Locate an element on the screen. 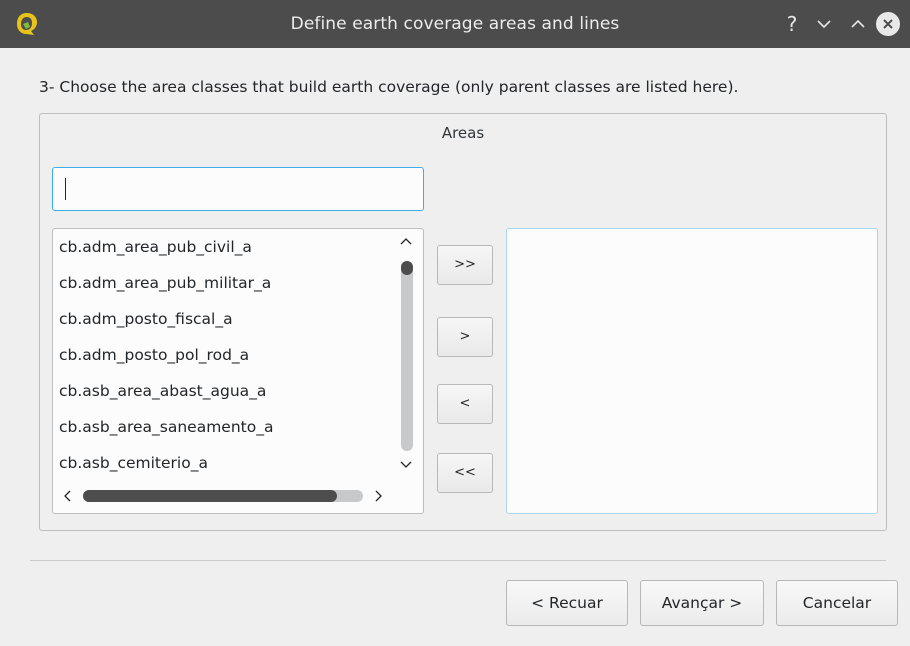 Image resolution: width=910 pixels, height=646 pixels. filter-input is located at coordinates (238, 189).